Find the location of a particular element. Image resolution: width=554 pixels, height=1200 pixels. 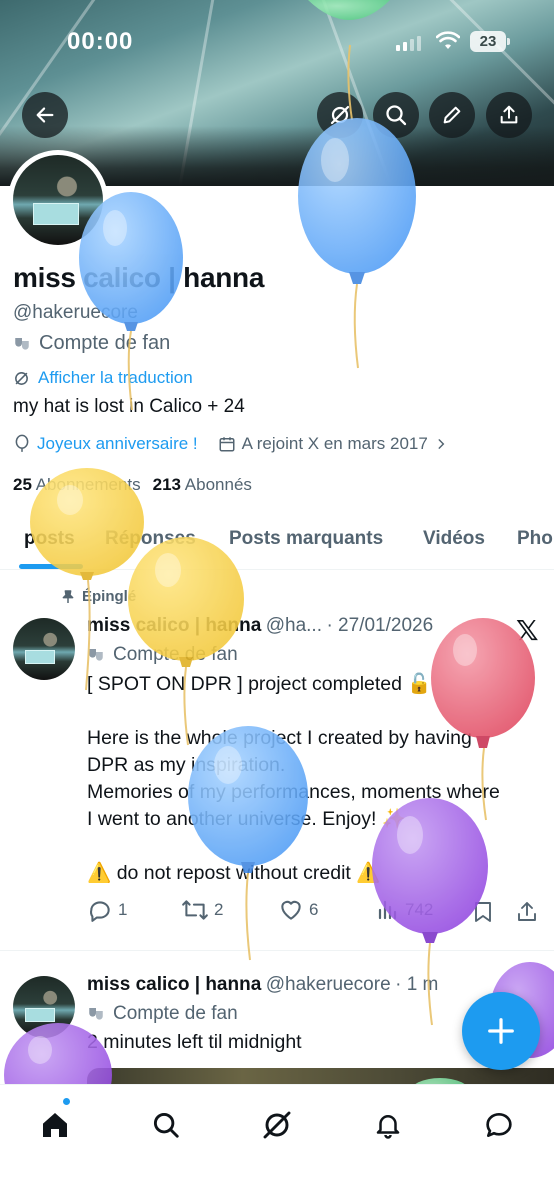

pin-icon is located at coordinates (68, 596).